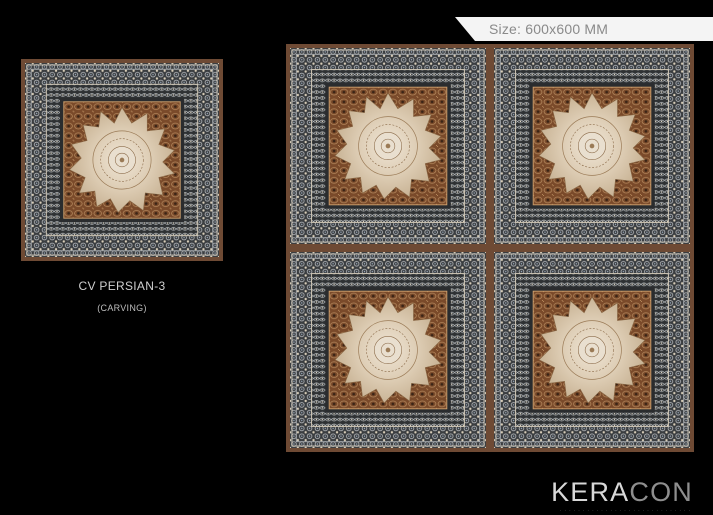  Describe the element at coordinates (388, 146) in the screenshot. I see `tile-top-left` at that location.